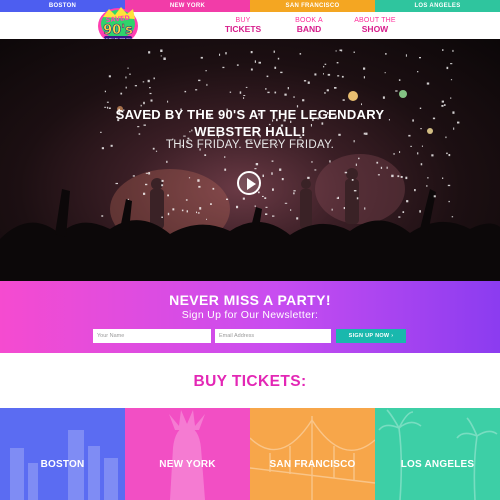 The image size is (500, 500). What do you see at coordinates (64, 465) in the screenshot?
I see `boston-skyline-image` at bounding box center [64, 465].